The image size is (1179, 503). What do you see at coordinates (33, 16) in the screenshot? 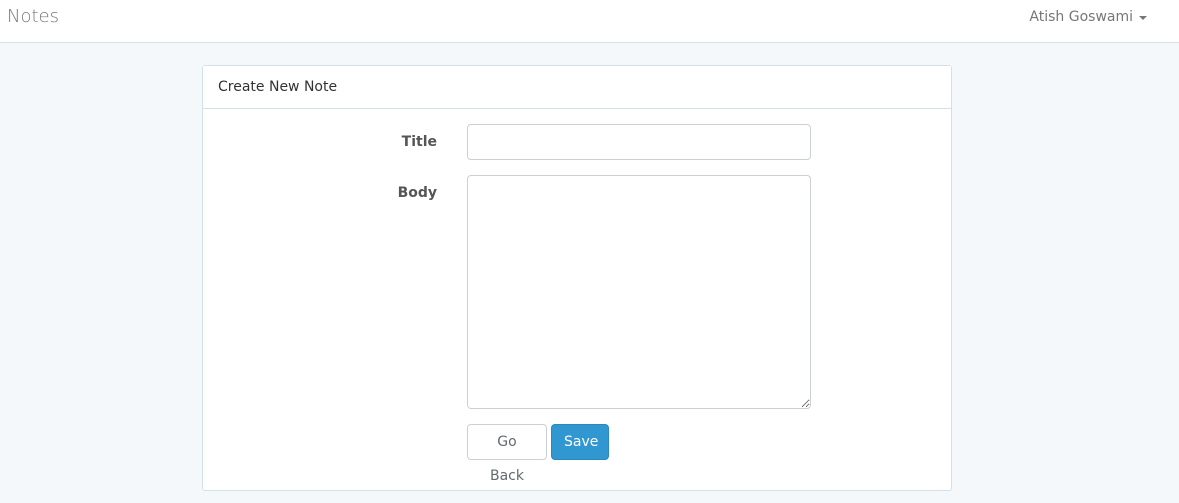
I see `brand-link: Notes` at bounding box center [33, 16].